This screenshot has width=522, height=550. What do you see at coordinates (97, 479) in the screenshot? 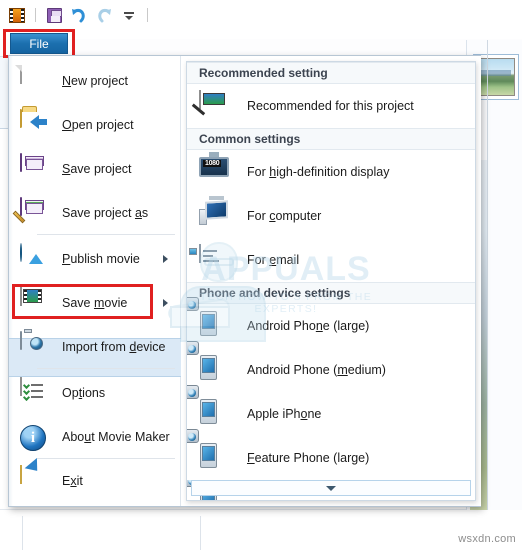
I see `menu-item-exit: Exit` at bounding box center [97, 479].